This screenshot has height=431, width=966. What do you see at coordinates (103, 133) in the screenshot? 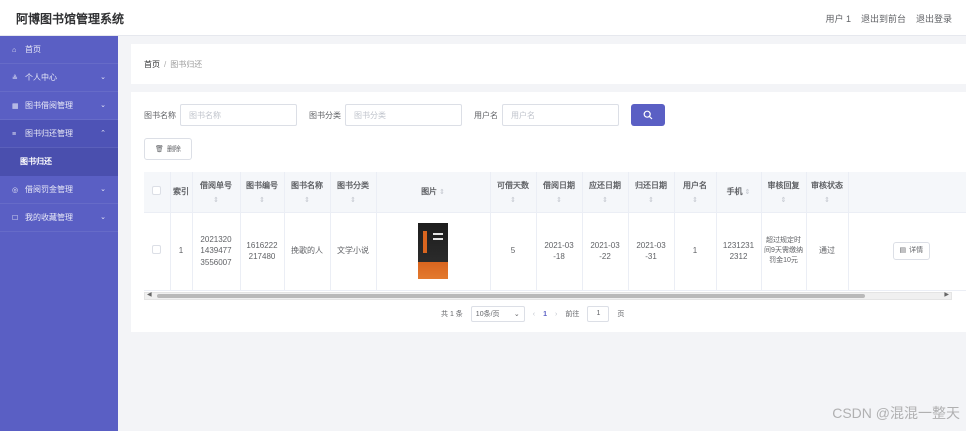
I see `chevron-up-icon: ⌃` at bounding box center [103, 133].